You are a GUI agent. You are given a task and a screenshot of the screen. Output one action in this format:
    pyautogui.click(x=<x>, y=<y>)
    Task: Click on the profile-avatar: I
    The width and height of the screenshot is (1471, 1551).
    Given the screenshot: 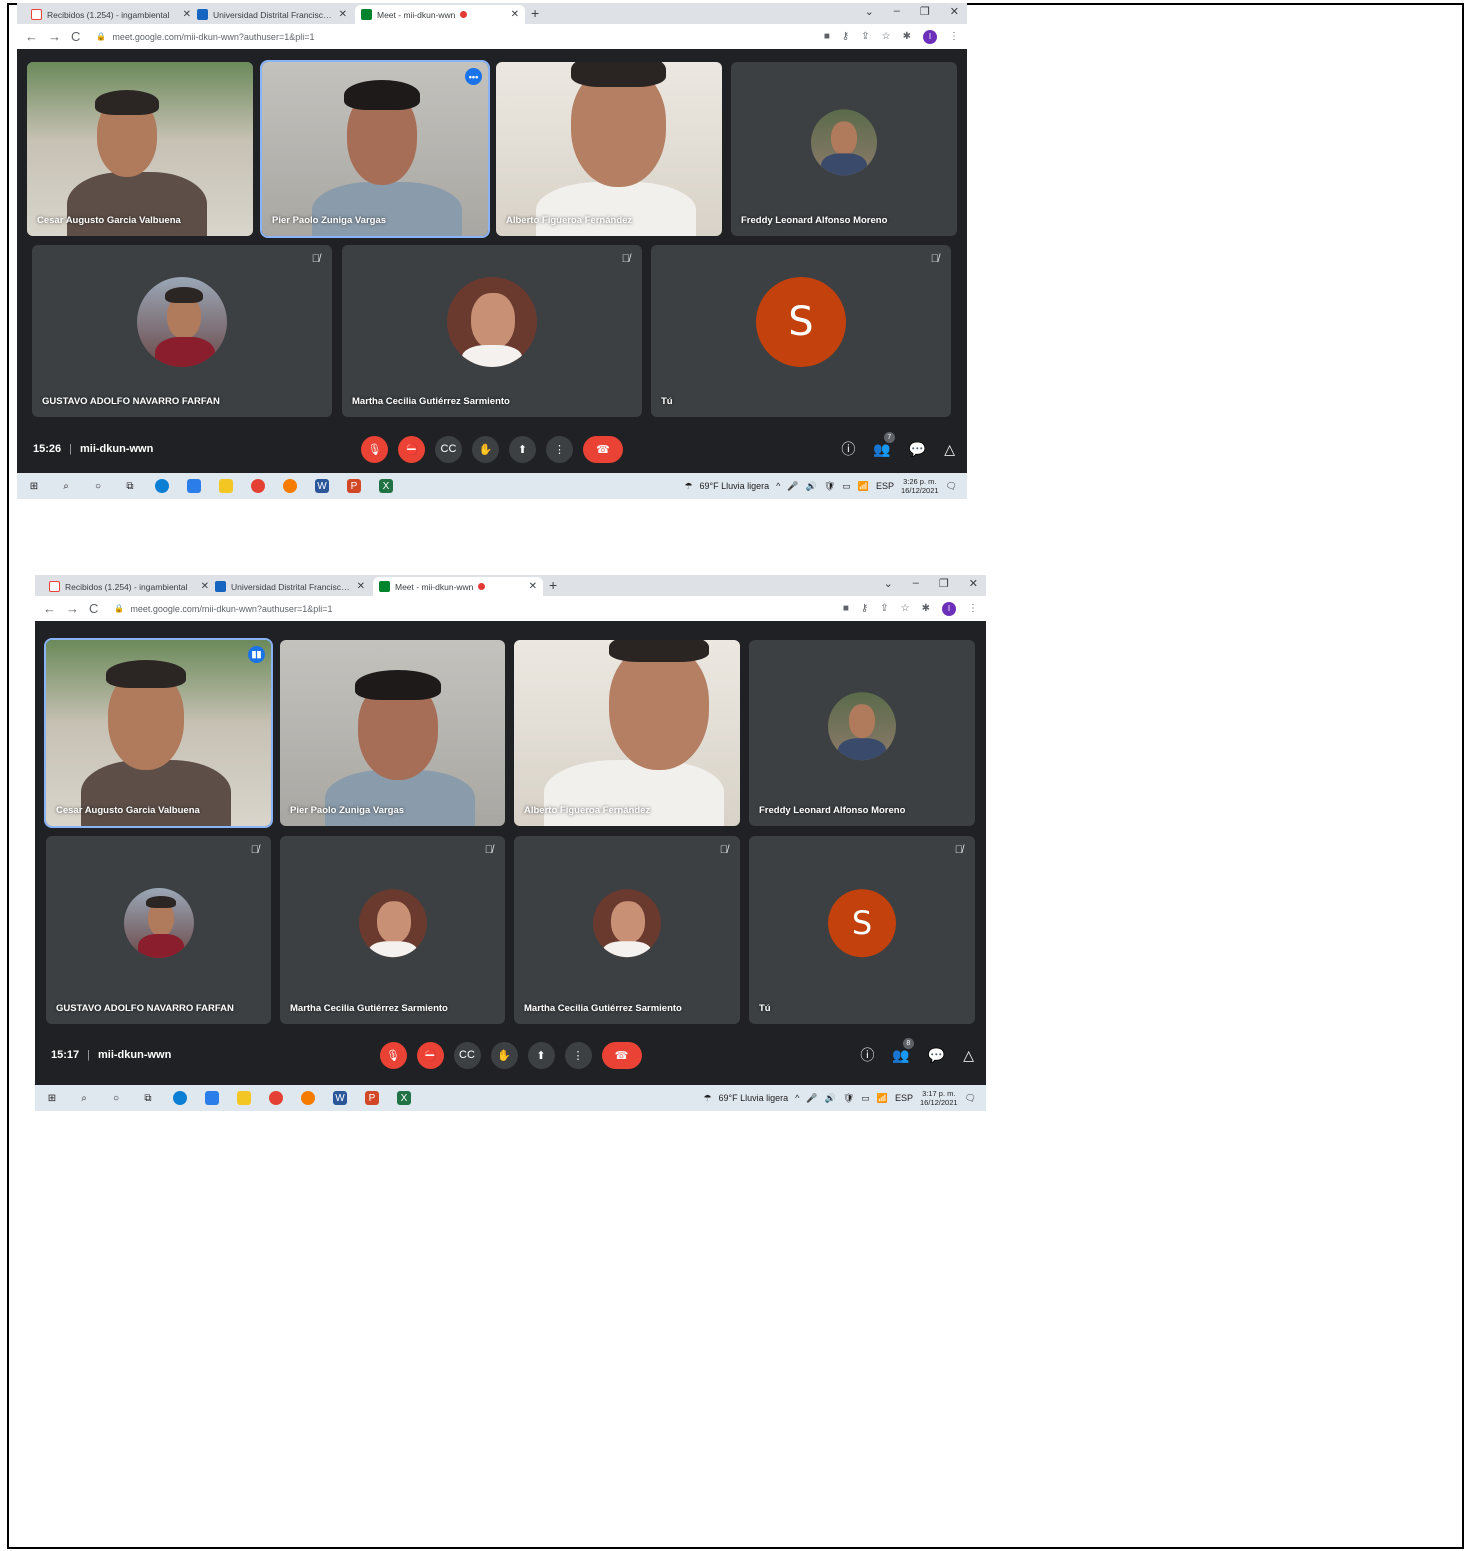 What is the action you would take?
    pyautogui.click(x=930, y=36)
    